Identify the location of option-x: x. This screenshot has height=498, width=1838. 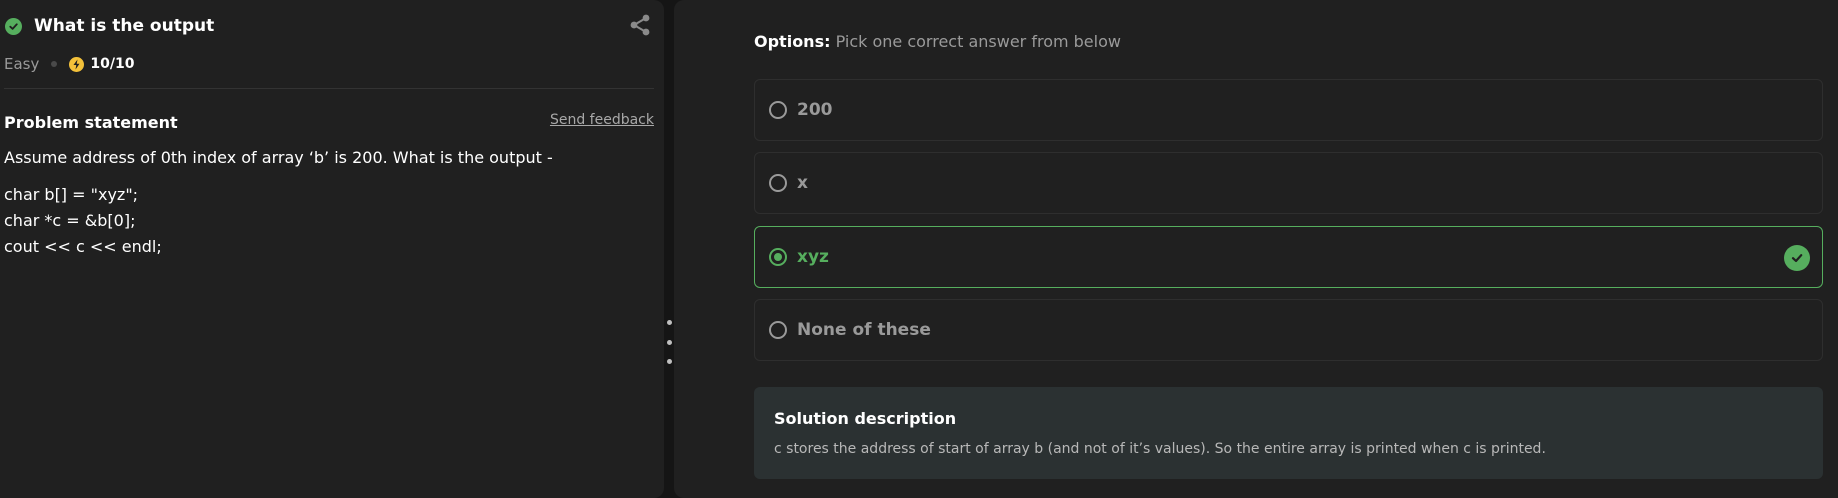
(1288, 183).